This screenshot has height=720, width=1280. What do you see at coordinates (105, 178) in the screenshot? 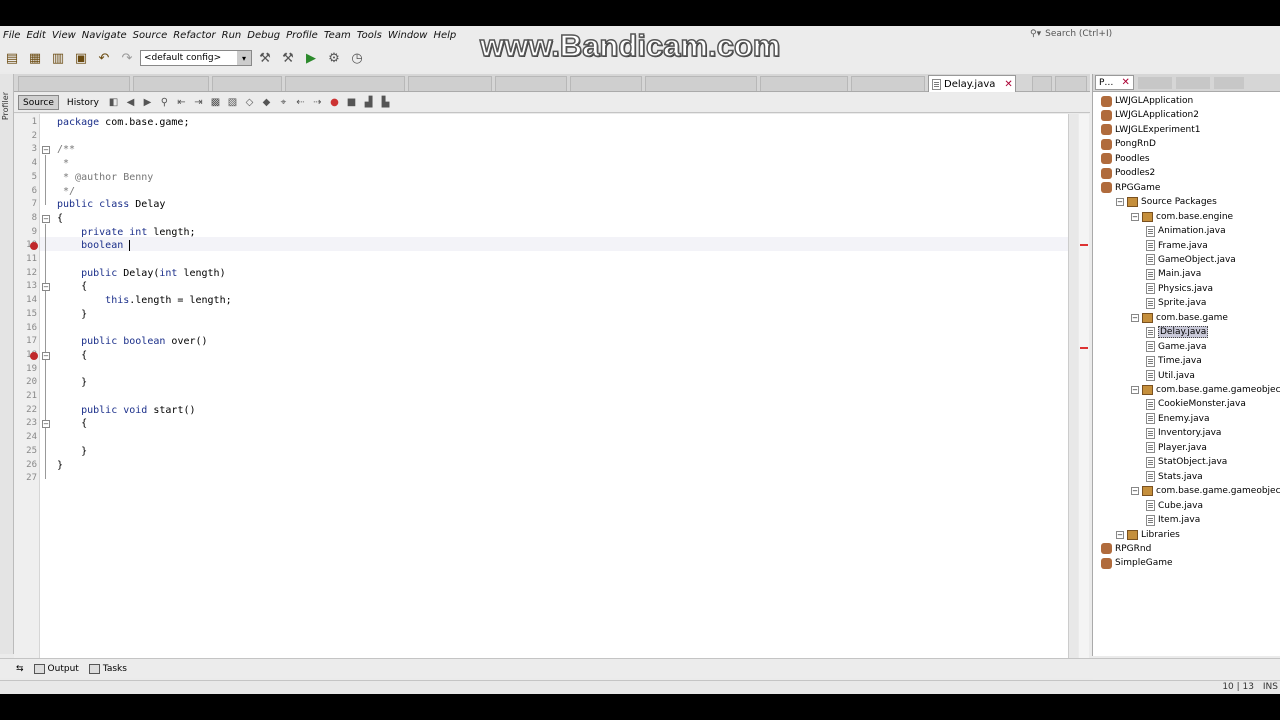
I see `code-line: * @author Benny` at bounding box center [105, 178].